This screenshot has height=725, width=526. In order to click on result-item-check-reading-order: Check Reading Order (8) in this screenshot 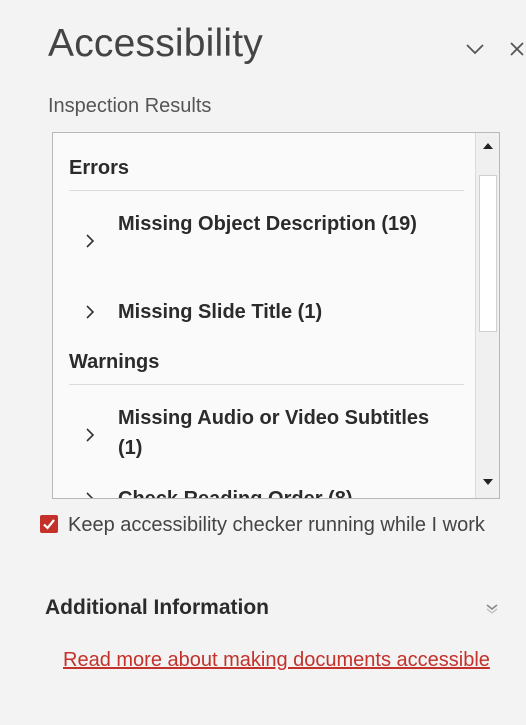, I will do `click(264, 491)`.